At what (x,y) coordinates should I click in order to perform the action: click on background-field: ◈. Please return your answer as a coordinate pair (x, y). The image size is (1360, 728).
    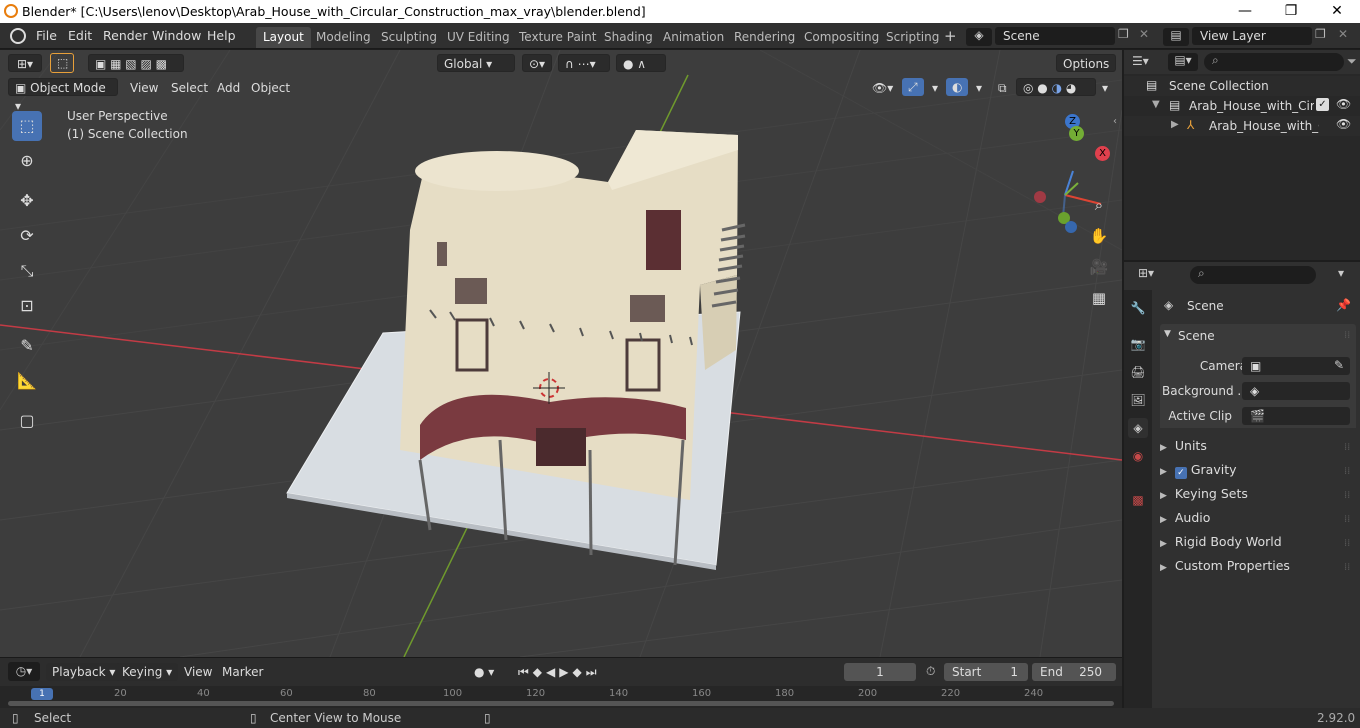
    Looking at the image, I should click on (1296, 391).